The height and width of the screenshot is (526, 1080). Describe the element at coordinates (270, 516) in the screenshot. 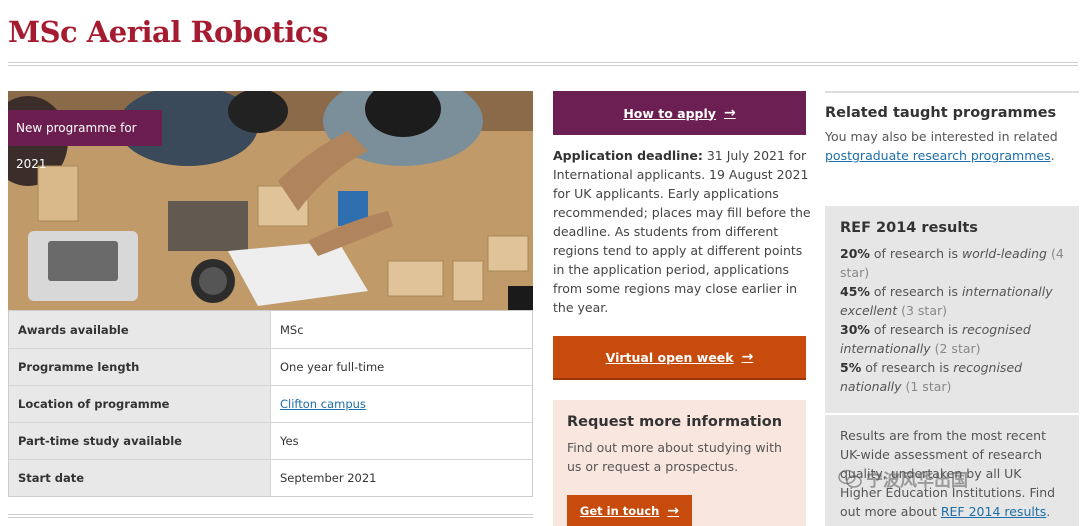

I see `section-divider` at that location.